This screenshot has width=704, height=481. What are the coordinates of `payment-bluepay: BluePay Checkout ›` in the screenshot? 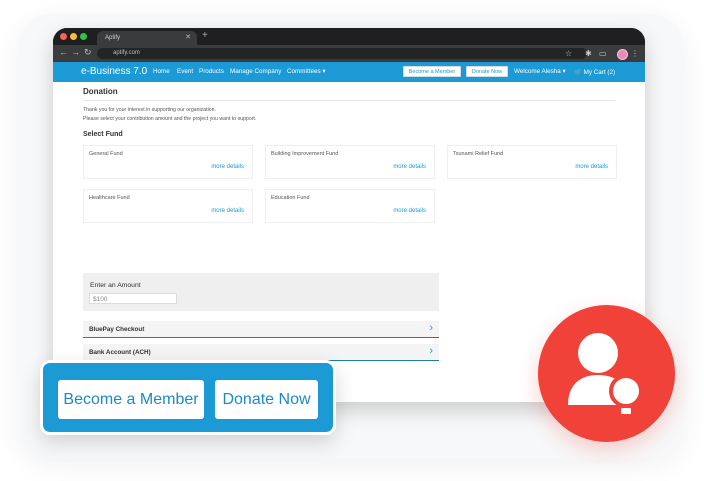 It's located at (261, 329).